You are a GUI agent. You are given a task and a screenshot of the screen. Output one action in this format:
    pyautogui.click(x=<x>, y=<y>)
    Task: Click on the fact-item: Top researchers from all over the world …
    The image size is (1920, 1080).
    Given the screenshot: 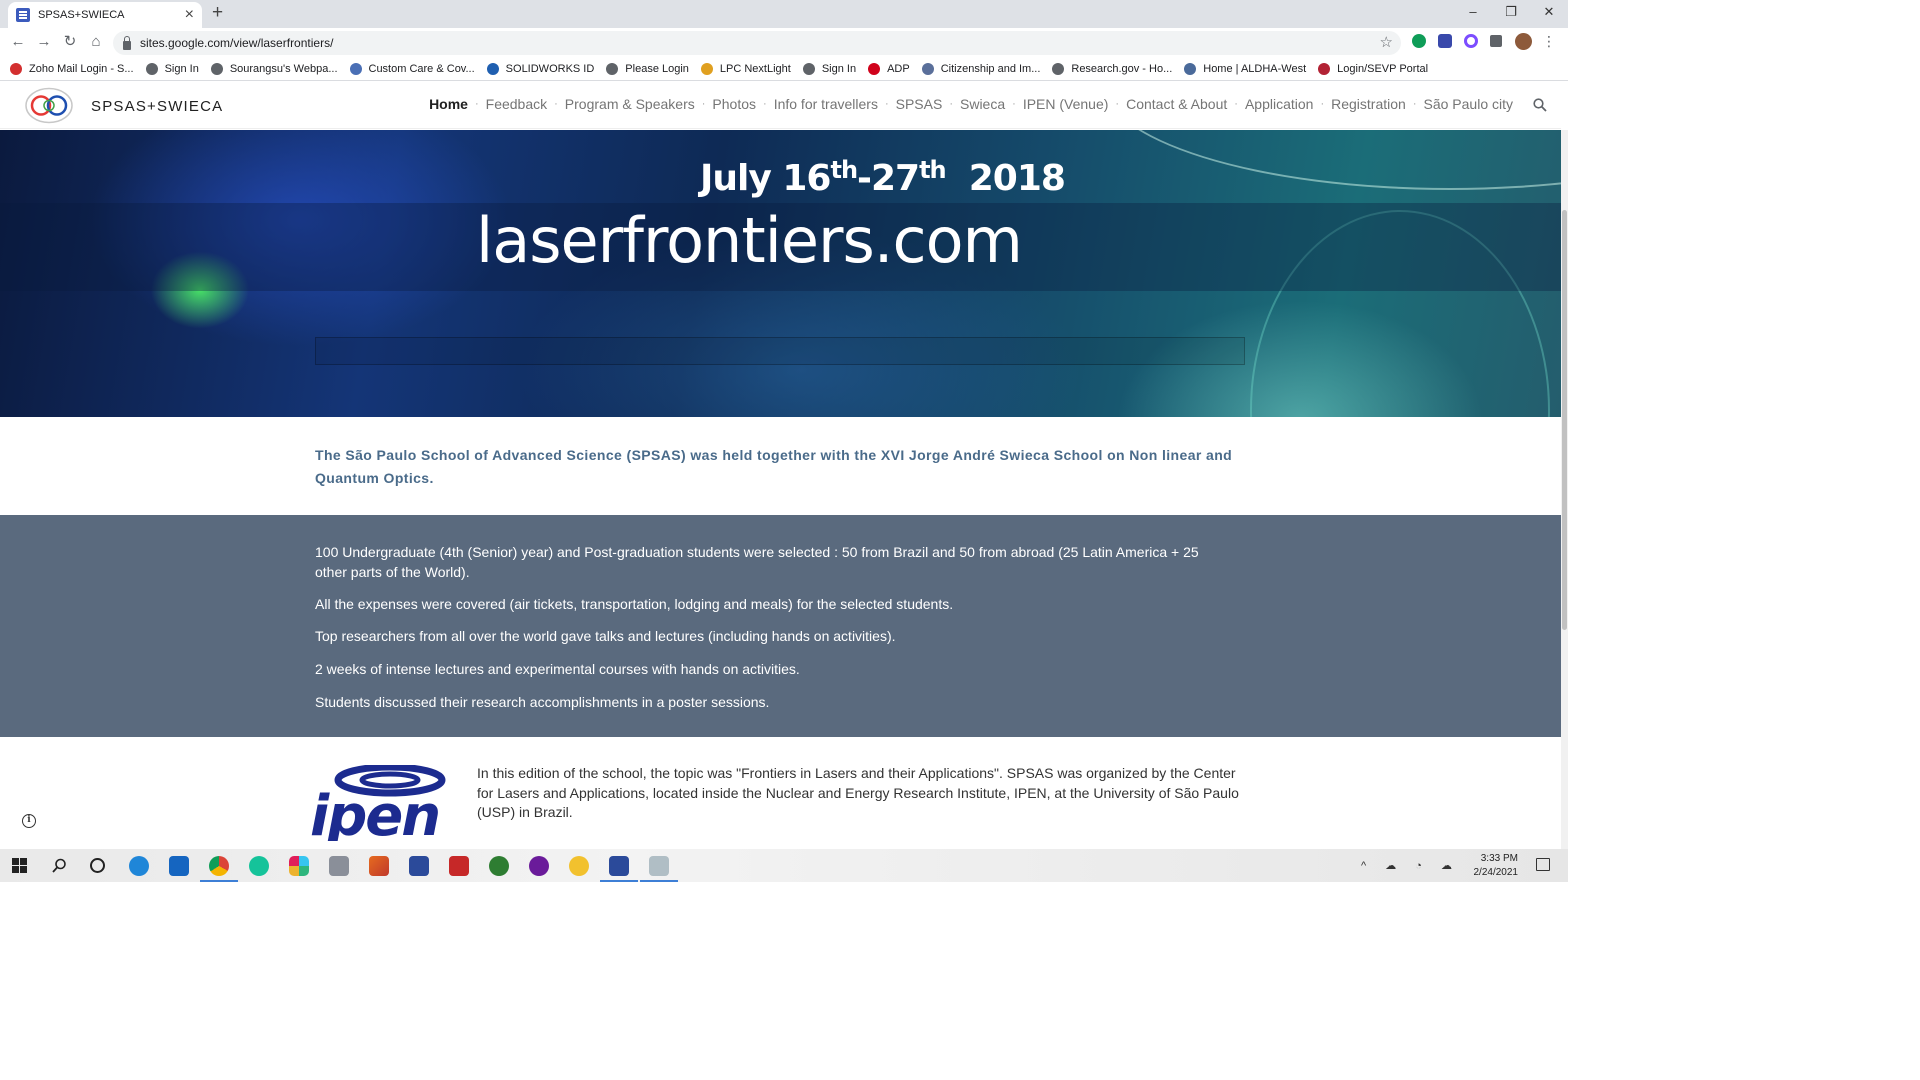 What is the action you would take?
    pyautogui.click(x=605, y=636)
    